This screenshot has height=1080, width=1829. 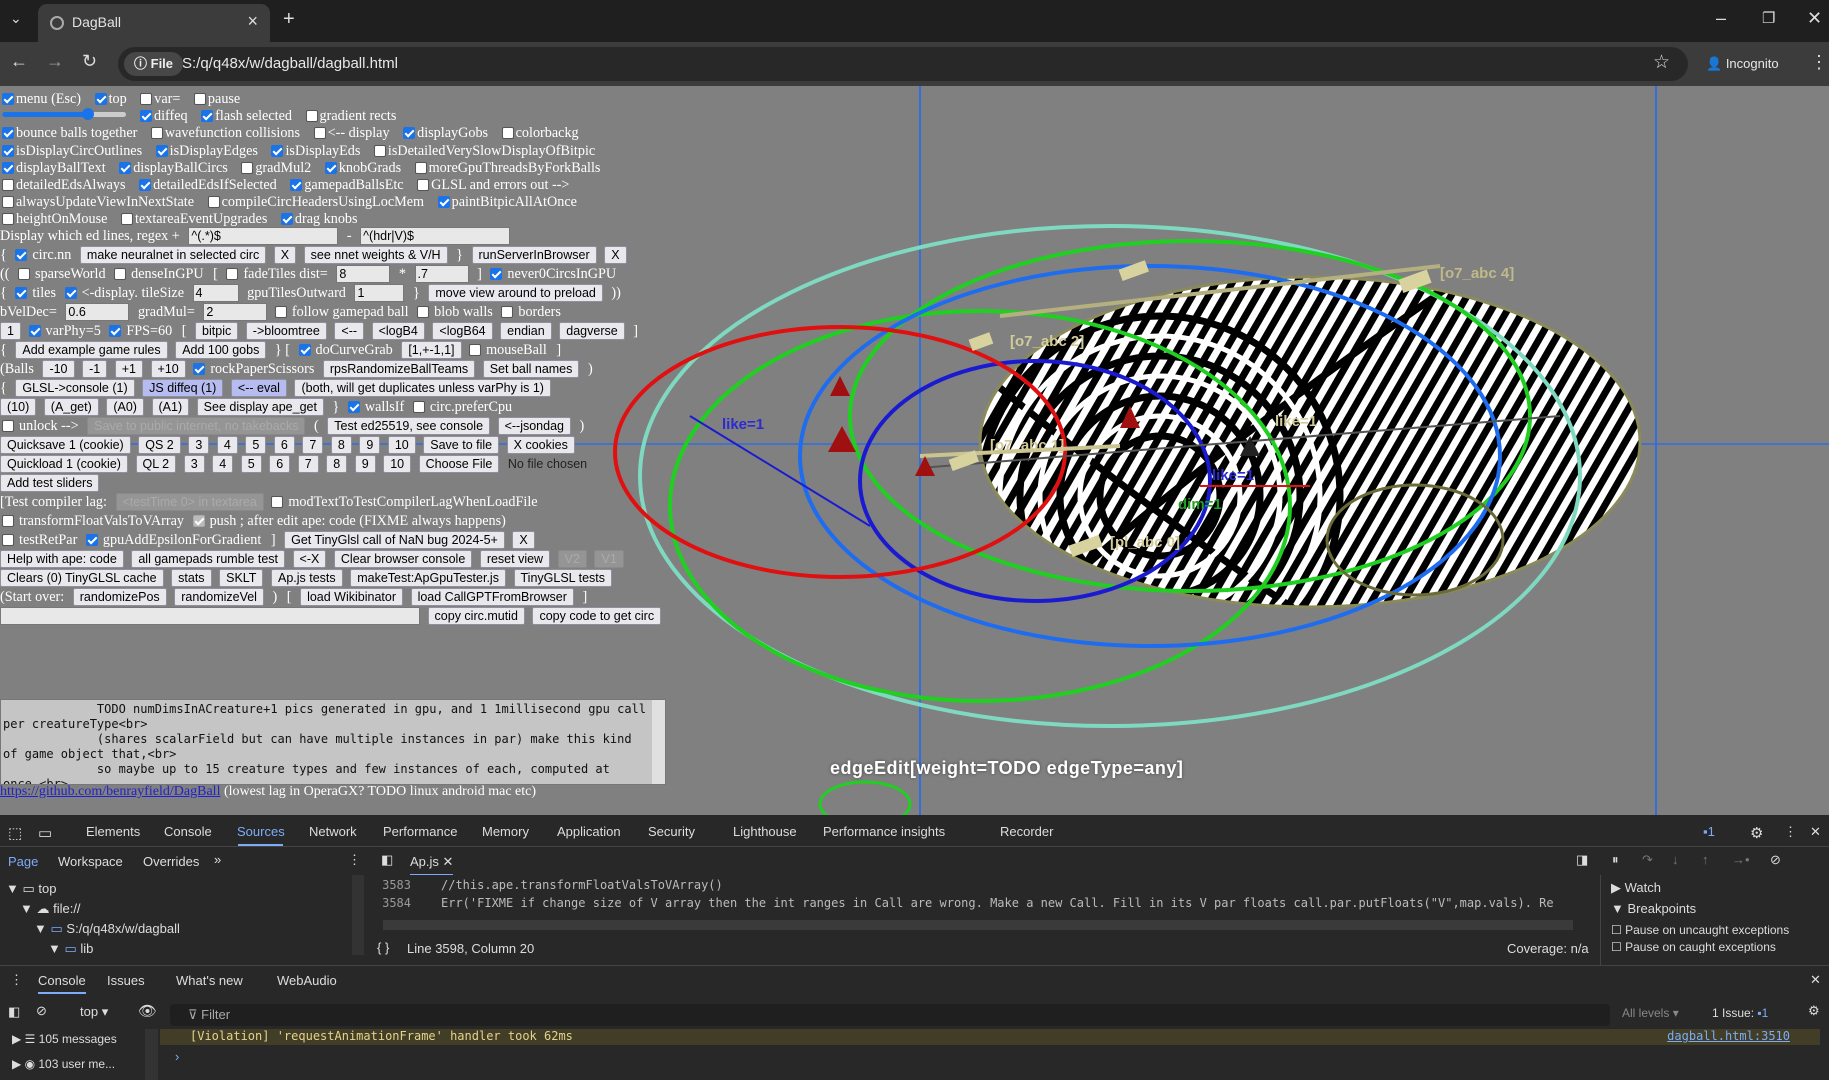 I want to click on step-over-icon: ↷, so click(x=1647, y=860).